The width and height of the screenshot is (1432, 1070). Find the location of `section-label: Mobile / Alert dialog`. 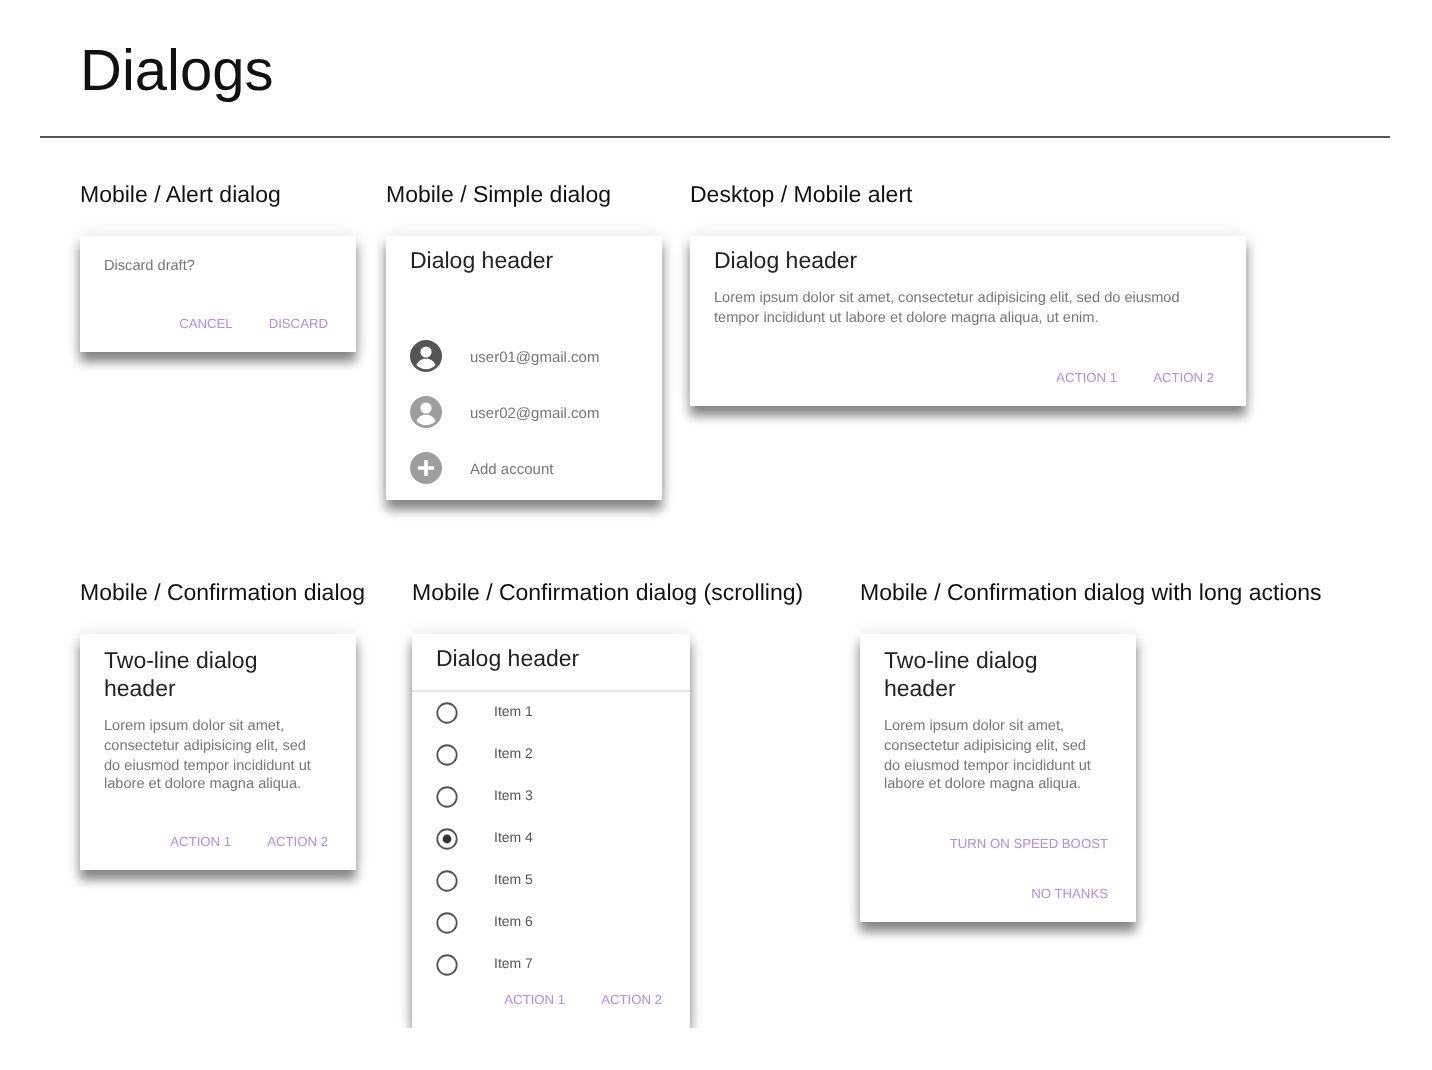

section-label: Mobile / Alert dialog is located at coordinates (181, 196).